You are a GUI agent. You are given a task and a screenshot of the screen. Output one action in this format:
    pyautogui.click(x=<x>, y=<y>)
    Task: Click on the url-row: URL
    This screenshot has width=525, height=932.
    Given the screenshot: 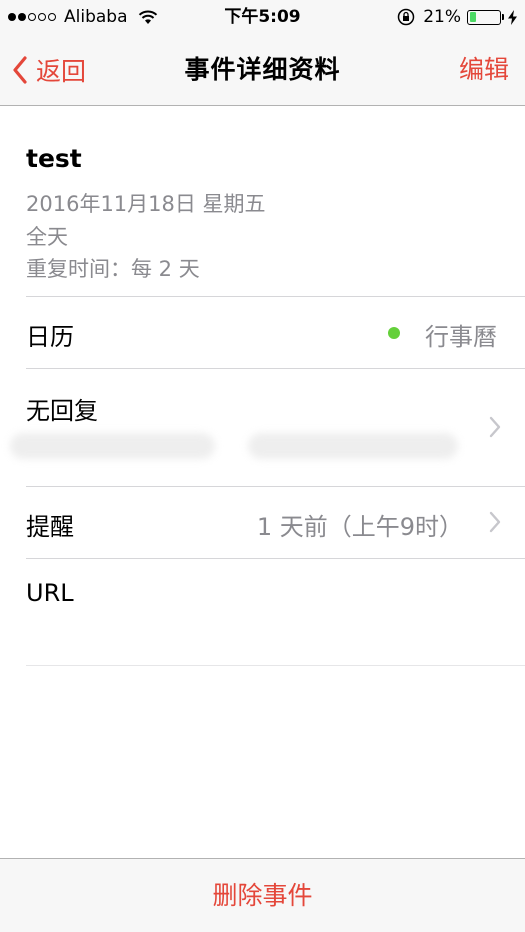 What is the action you would take?
    pyautogui.click(x=262, y=612)
    